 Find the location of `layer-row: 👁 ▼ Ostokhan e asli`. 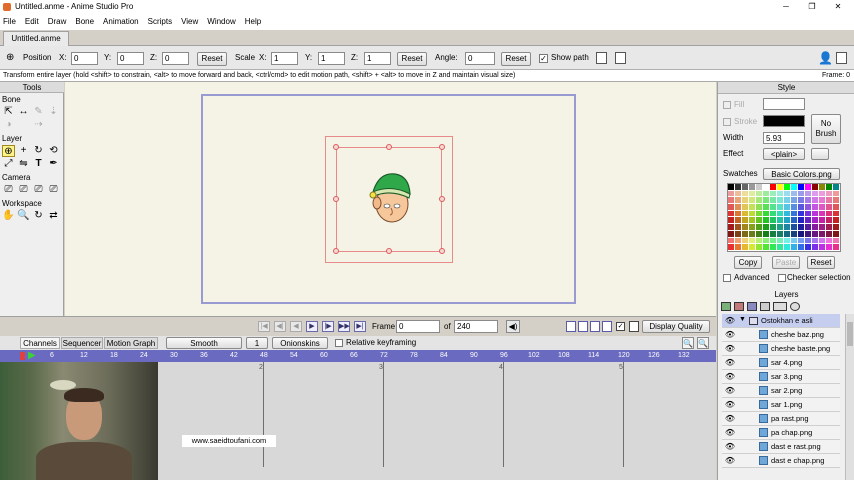

layer-row: 👁 ▼ Ostokhan e asli is located at coordinates (781, 321).